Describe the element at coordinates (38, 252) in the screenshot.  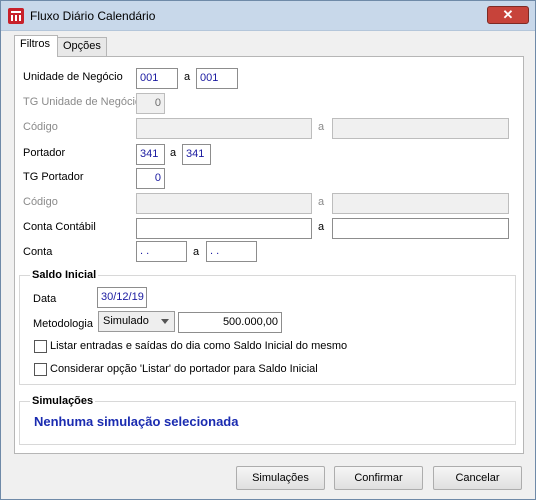
I see `conta-label: Conta` at that location.